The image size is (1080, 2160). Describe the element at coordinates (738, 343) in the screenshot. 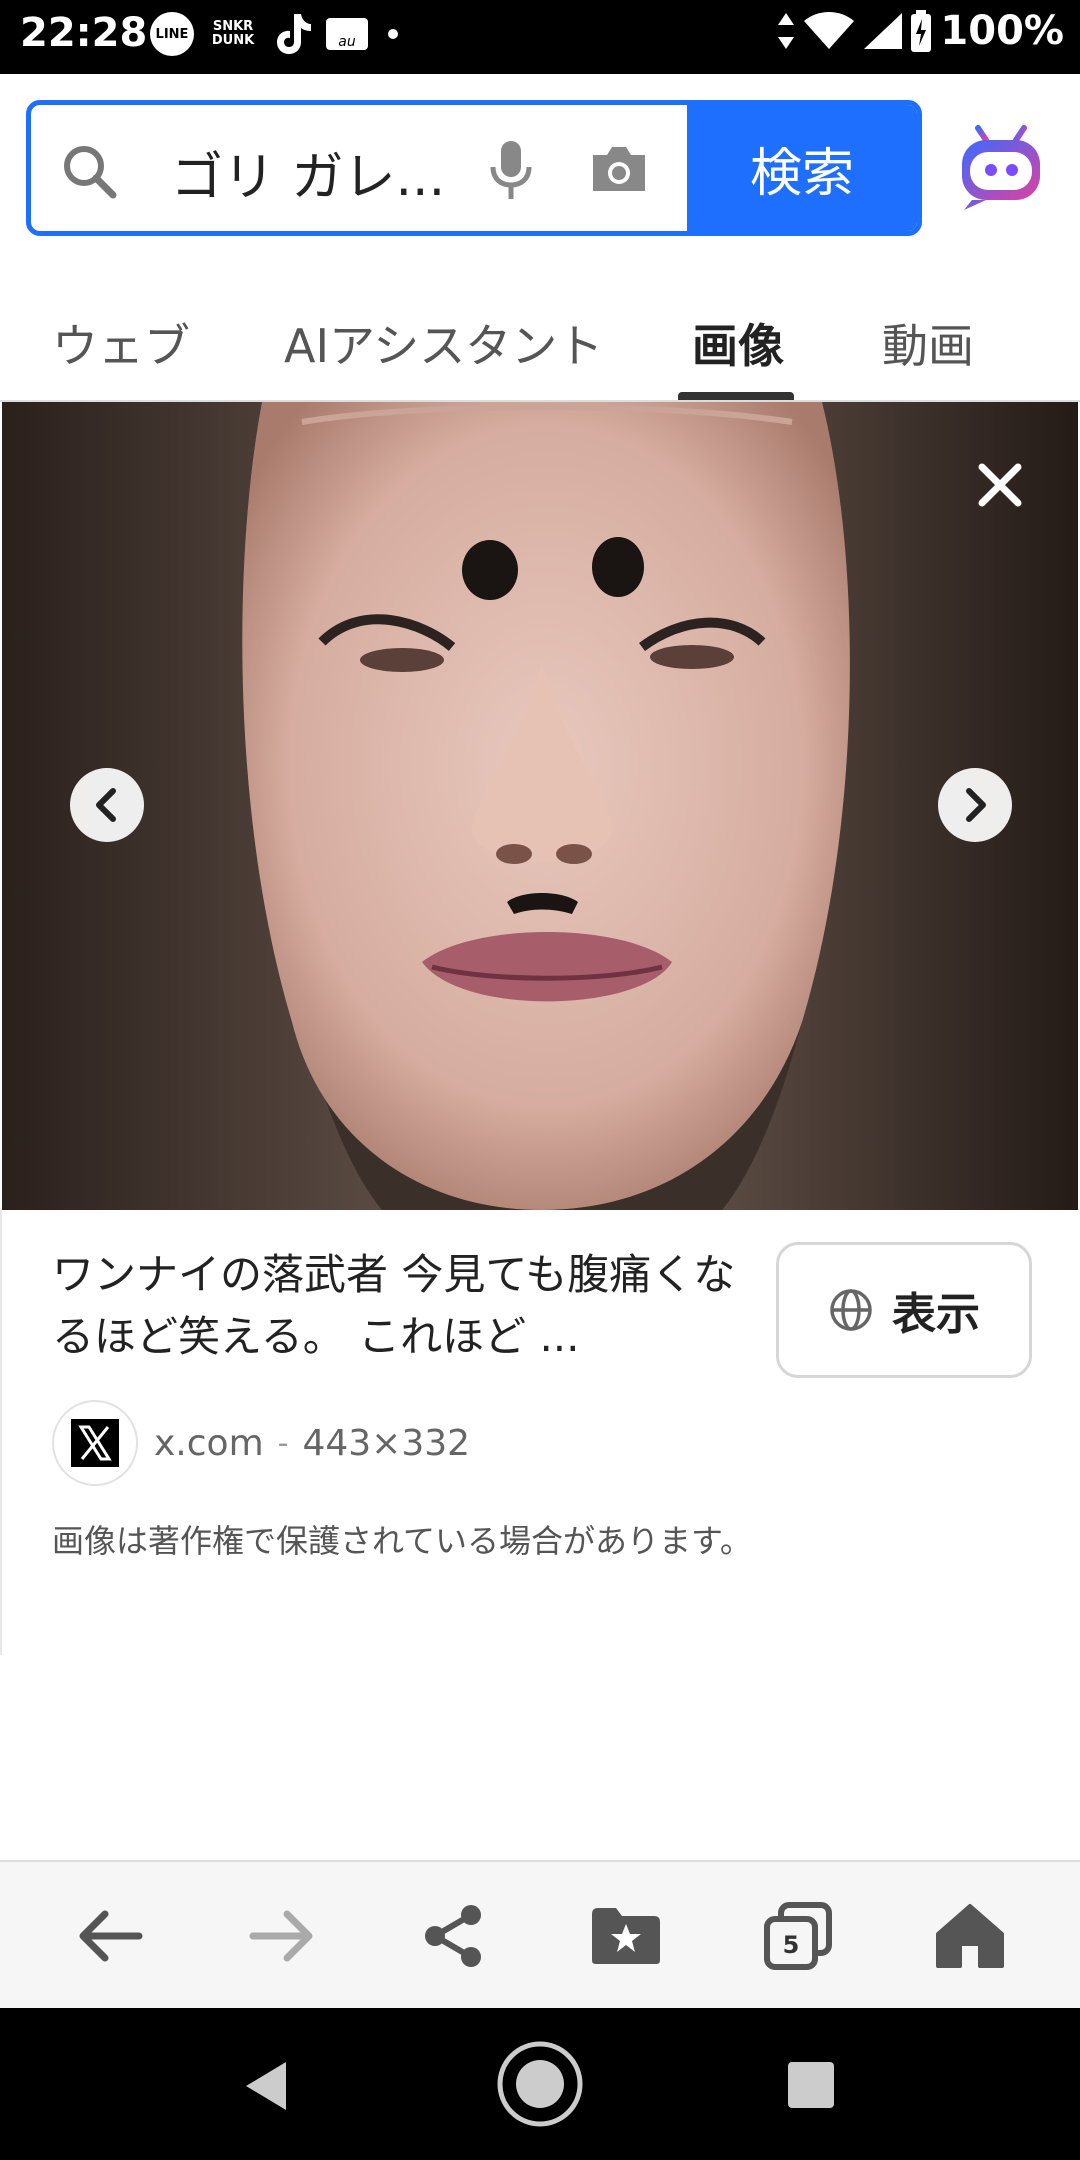

I see `tab-images: 画像` at that location.